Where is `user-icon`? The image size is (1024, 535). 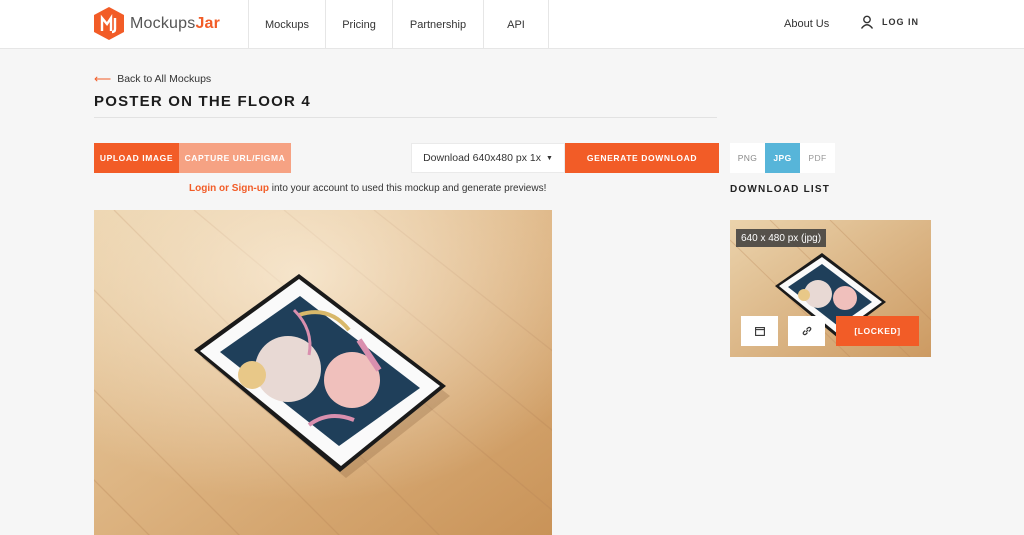 user-icon is located at coordinates (867, 22).